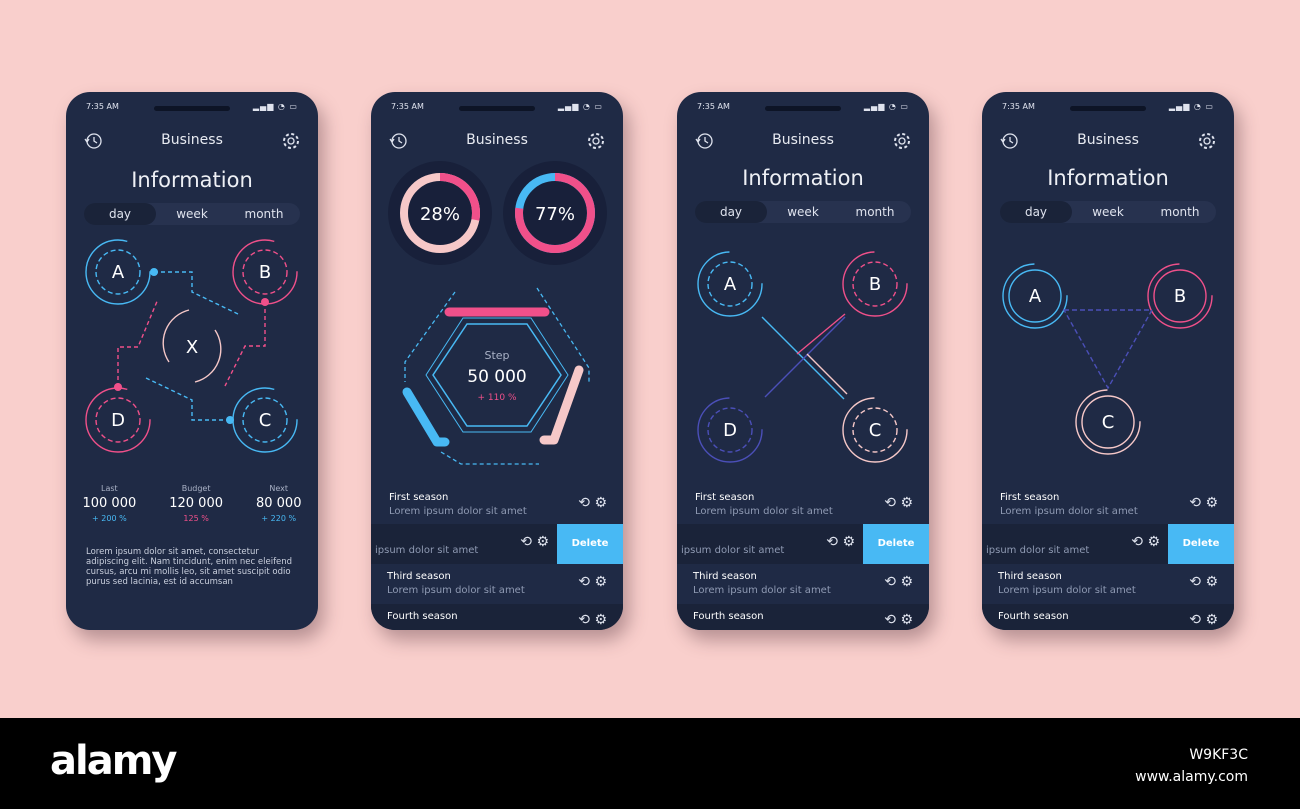 The height and width of the screenshot is (809, 1300). Describe the element at coordinates (109, 518) in the screenshot. I see `stat-pct: + 200 %` at that location.